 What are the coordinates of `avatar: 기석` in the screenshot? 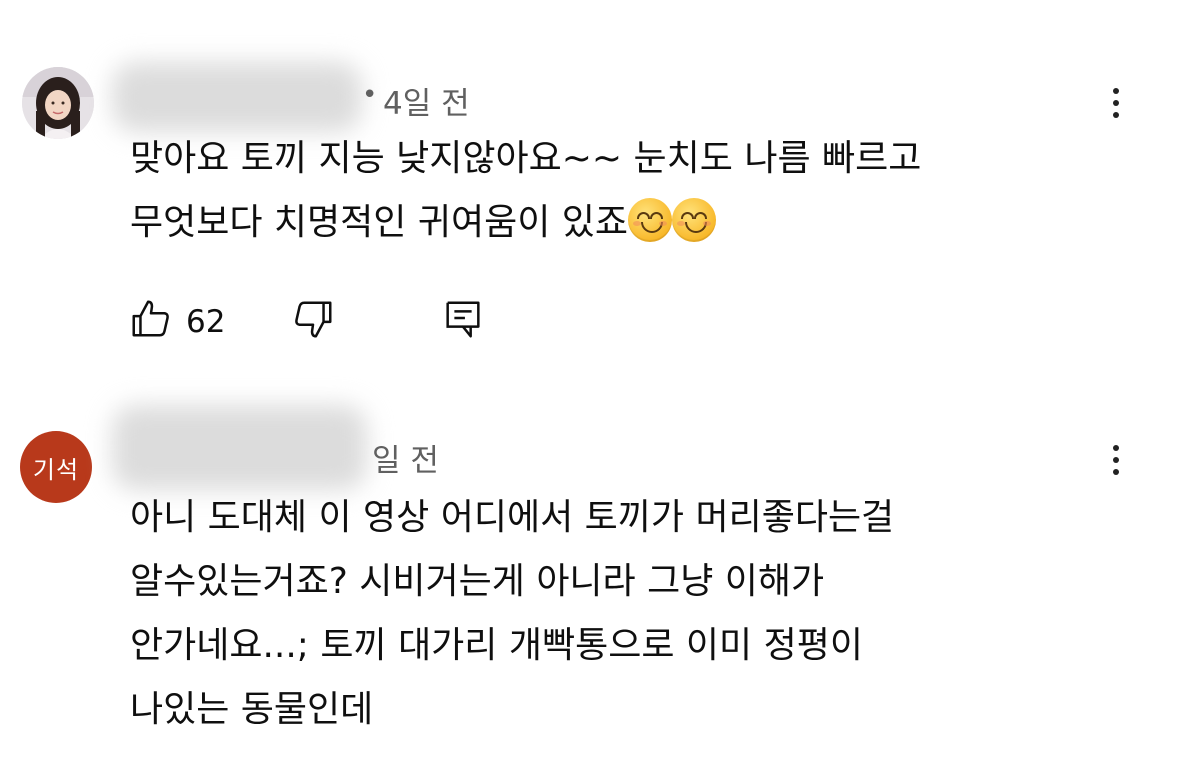 It's located at (56, 467).